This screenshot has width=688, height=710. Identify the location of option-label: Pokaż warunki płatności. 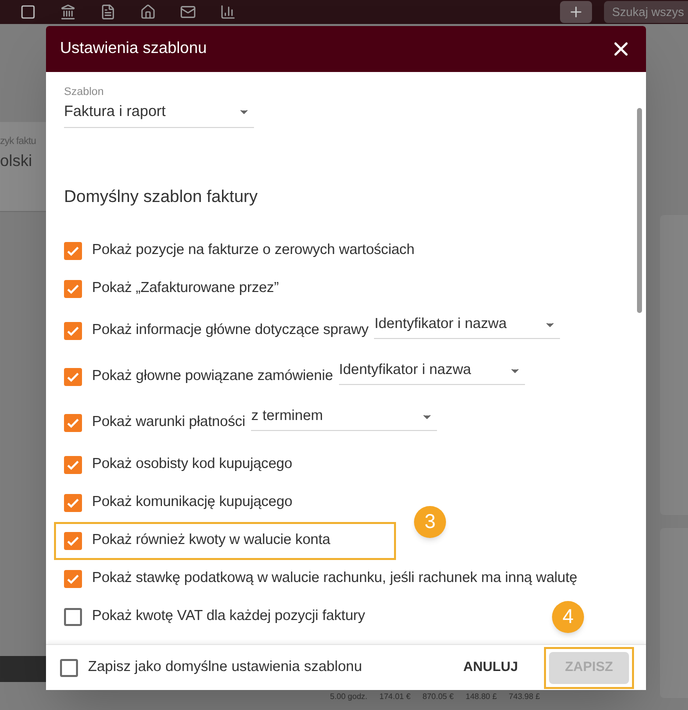
(169, 422).